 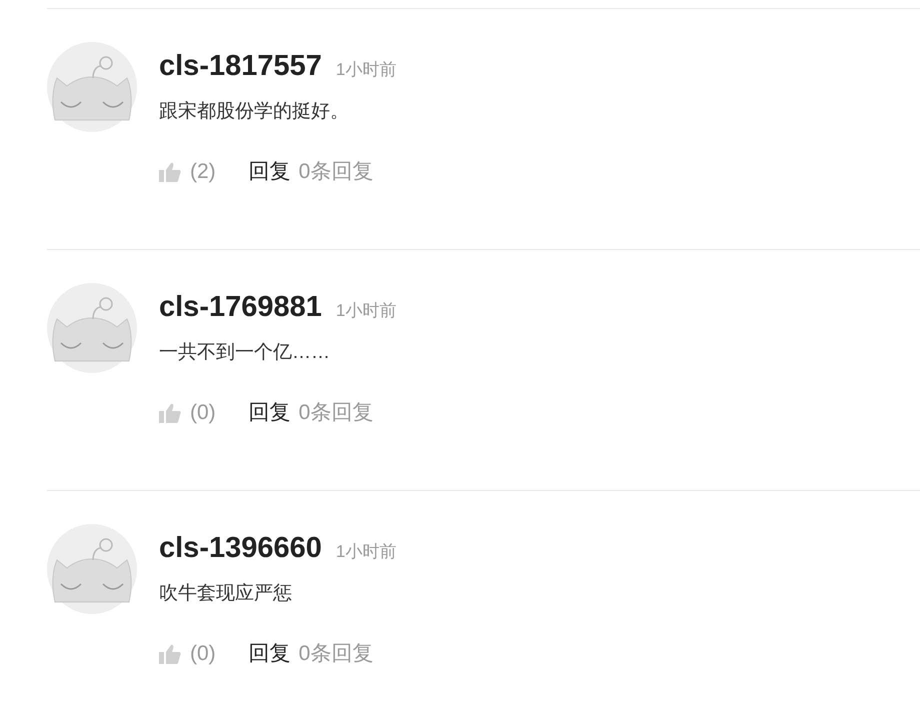 I want to click on comment-text: 吹牛套现应严惩, so click(x=226, y=594).